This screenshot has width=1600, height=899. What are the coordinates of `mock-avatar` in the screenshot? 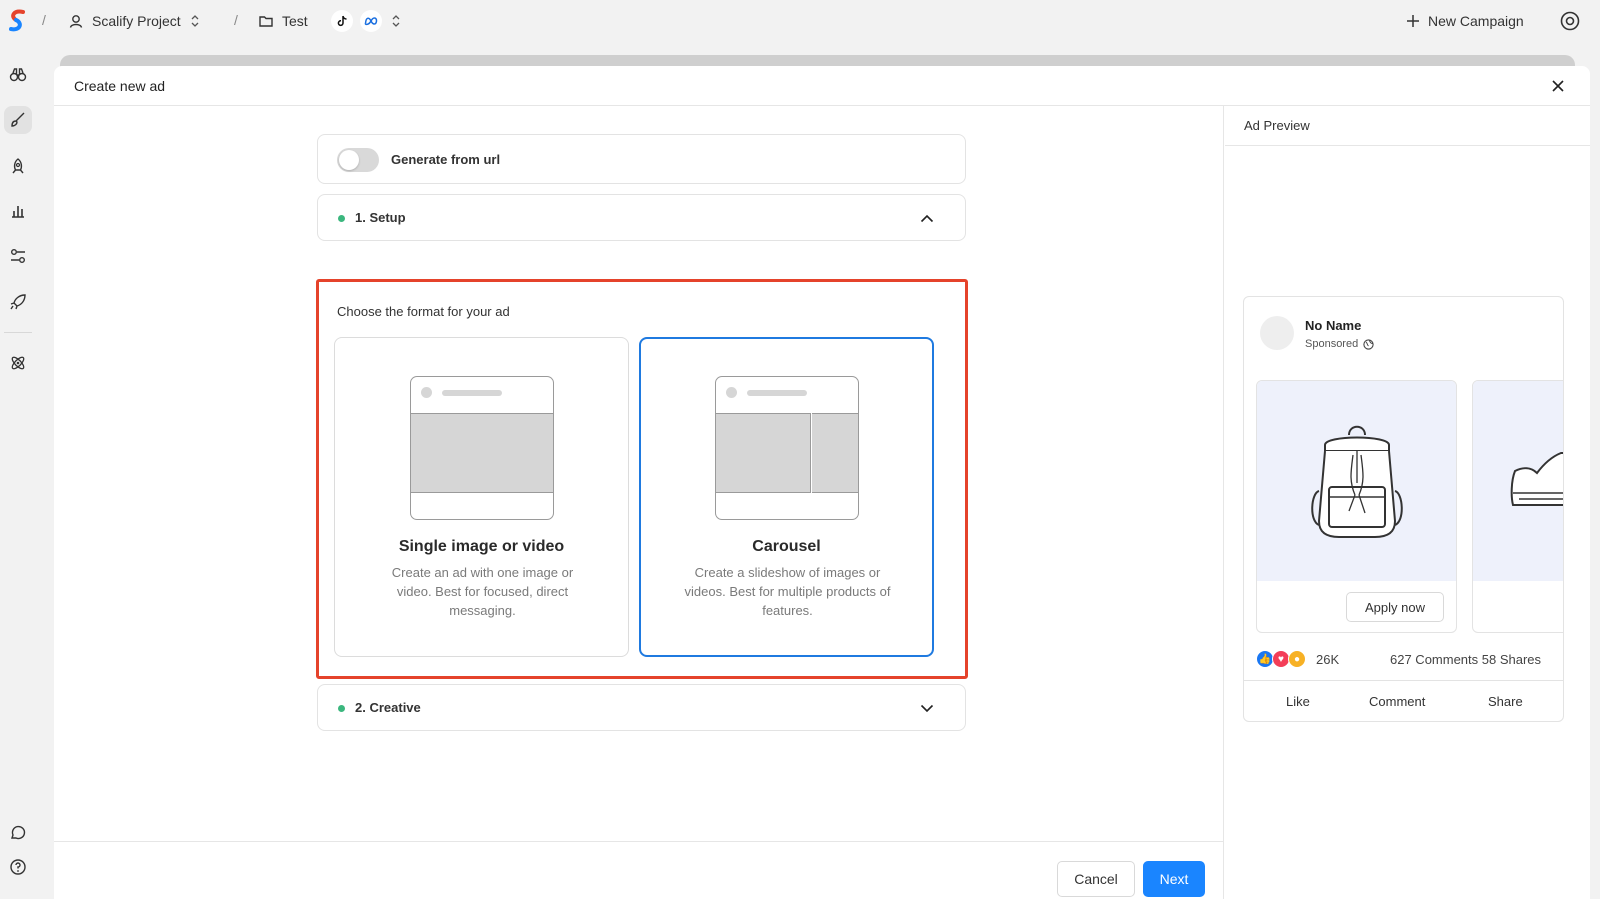 It's located at (426, 392).